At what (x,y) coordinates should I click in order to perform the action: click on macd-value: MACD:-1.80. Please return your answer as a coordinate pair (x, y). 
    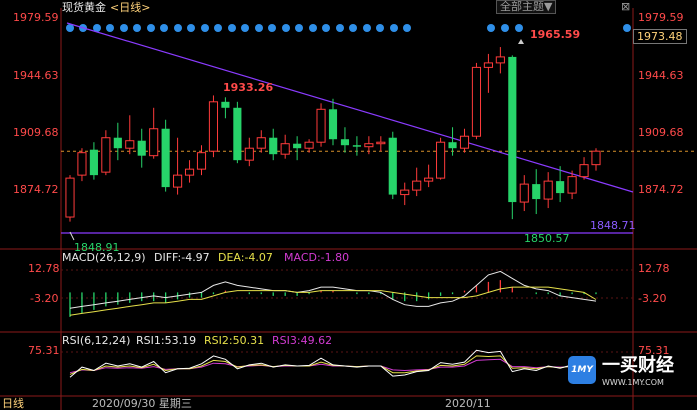
    Looking at the image, I should click on (317, 257).